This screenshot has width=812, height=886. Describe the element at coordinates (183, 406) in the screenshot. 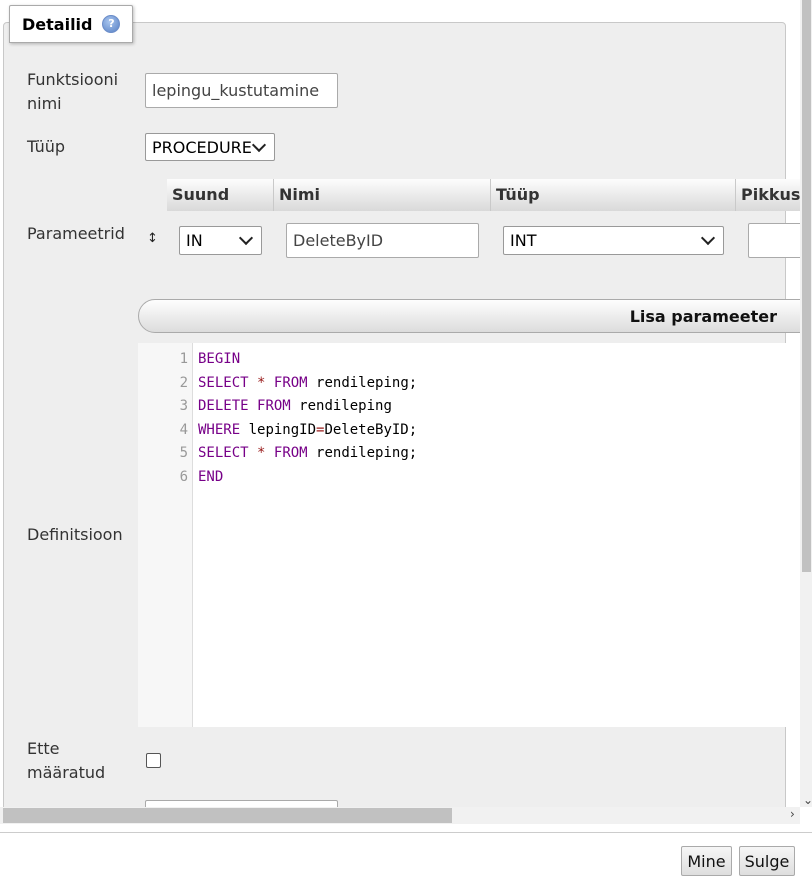

I see `line-number: 3` at that location.